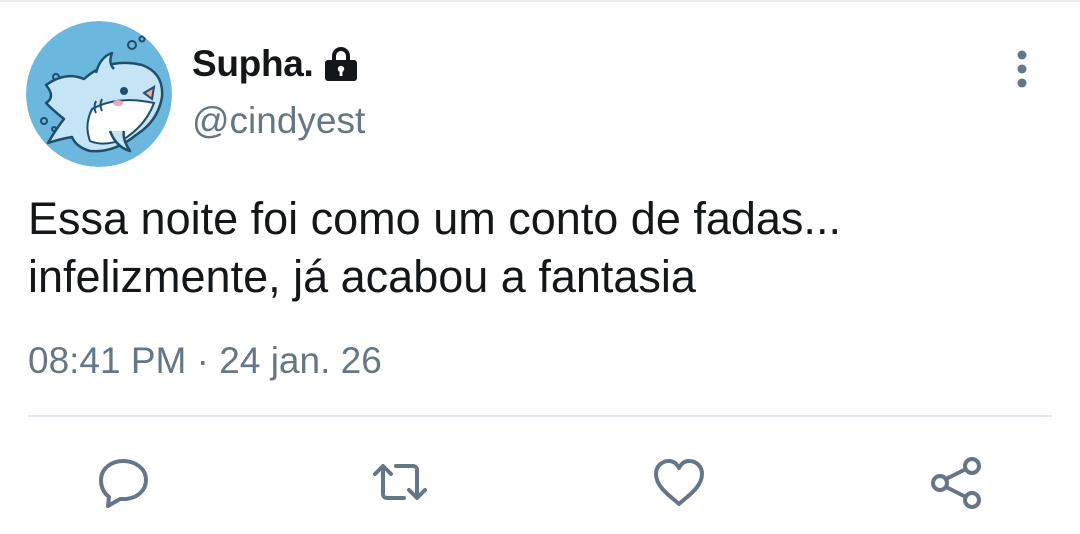  I want to click on like-button, so click(679, 482).